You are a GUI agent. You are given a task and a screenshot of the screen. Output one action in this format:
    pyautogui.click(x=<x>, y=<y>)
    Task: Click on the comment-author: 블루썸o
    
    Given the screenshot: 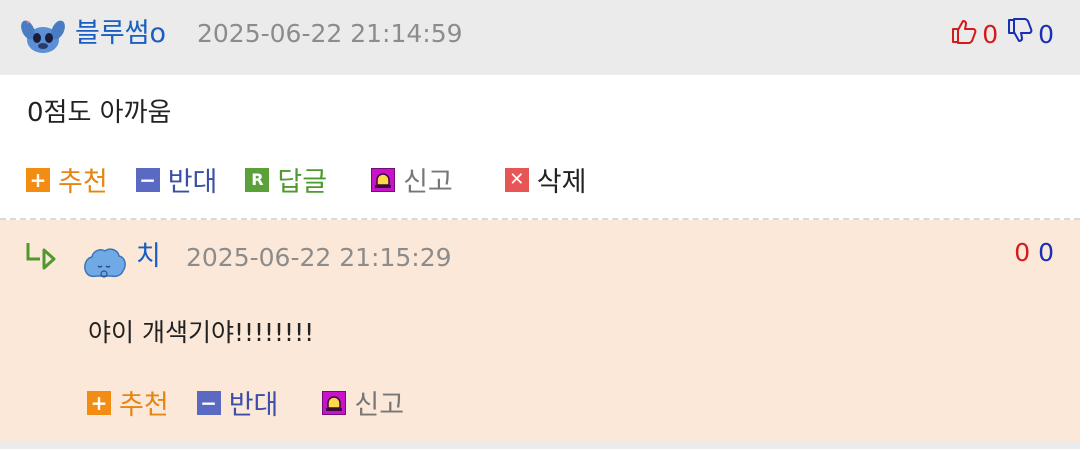 What is the action you would take?
    pyautogui.click(x=120, y=34)
    